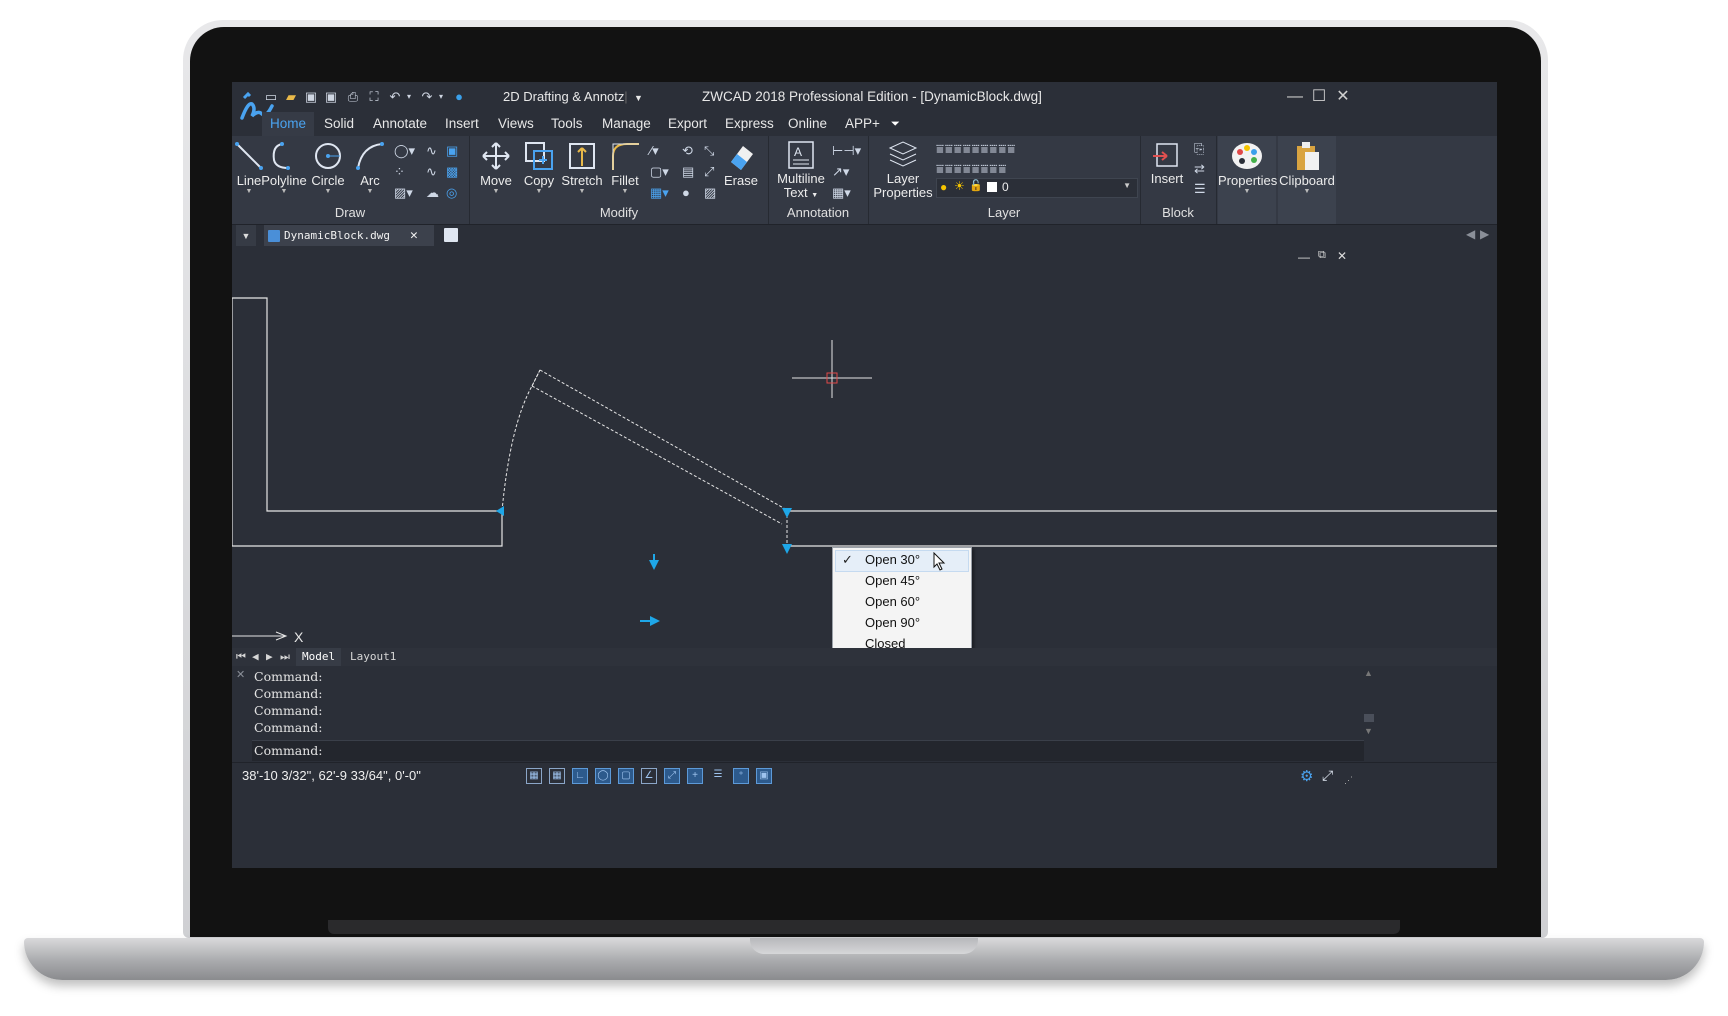 The width and height of the screenshot is (1728, 1016). Describe the element at coordinates (399, 172) in the screenshot. I see `point-icon: ⁘` at that location.